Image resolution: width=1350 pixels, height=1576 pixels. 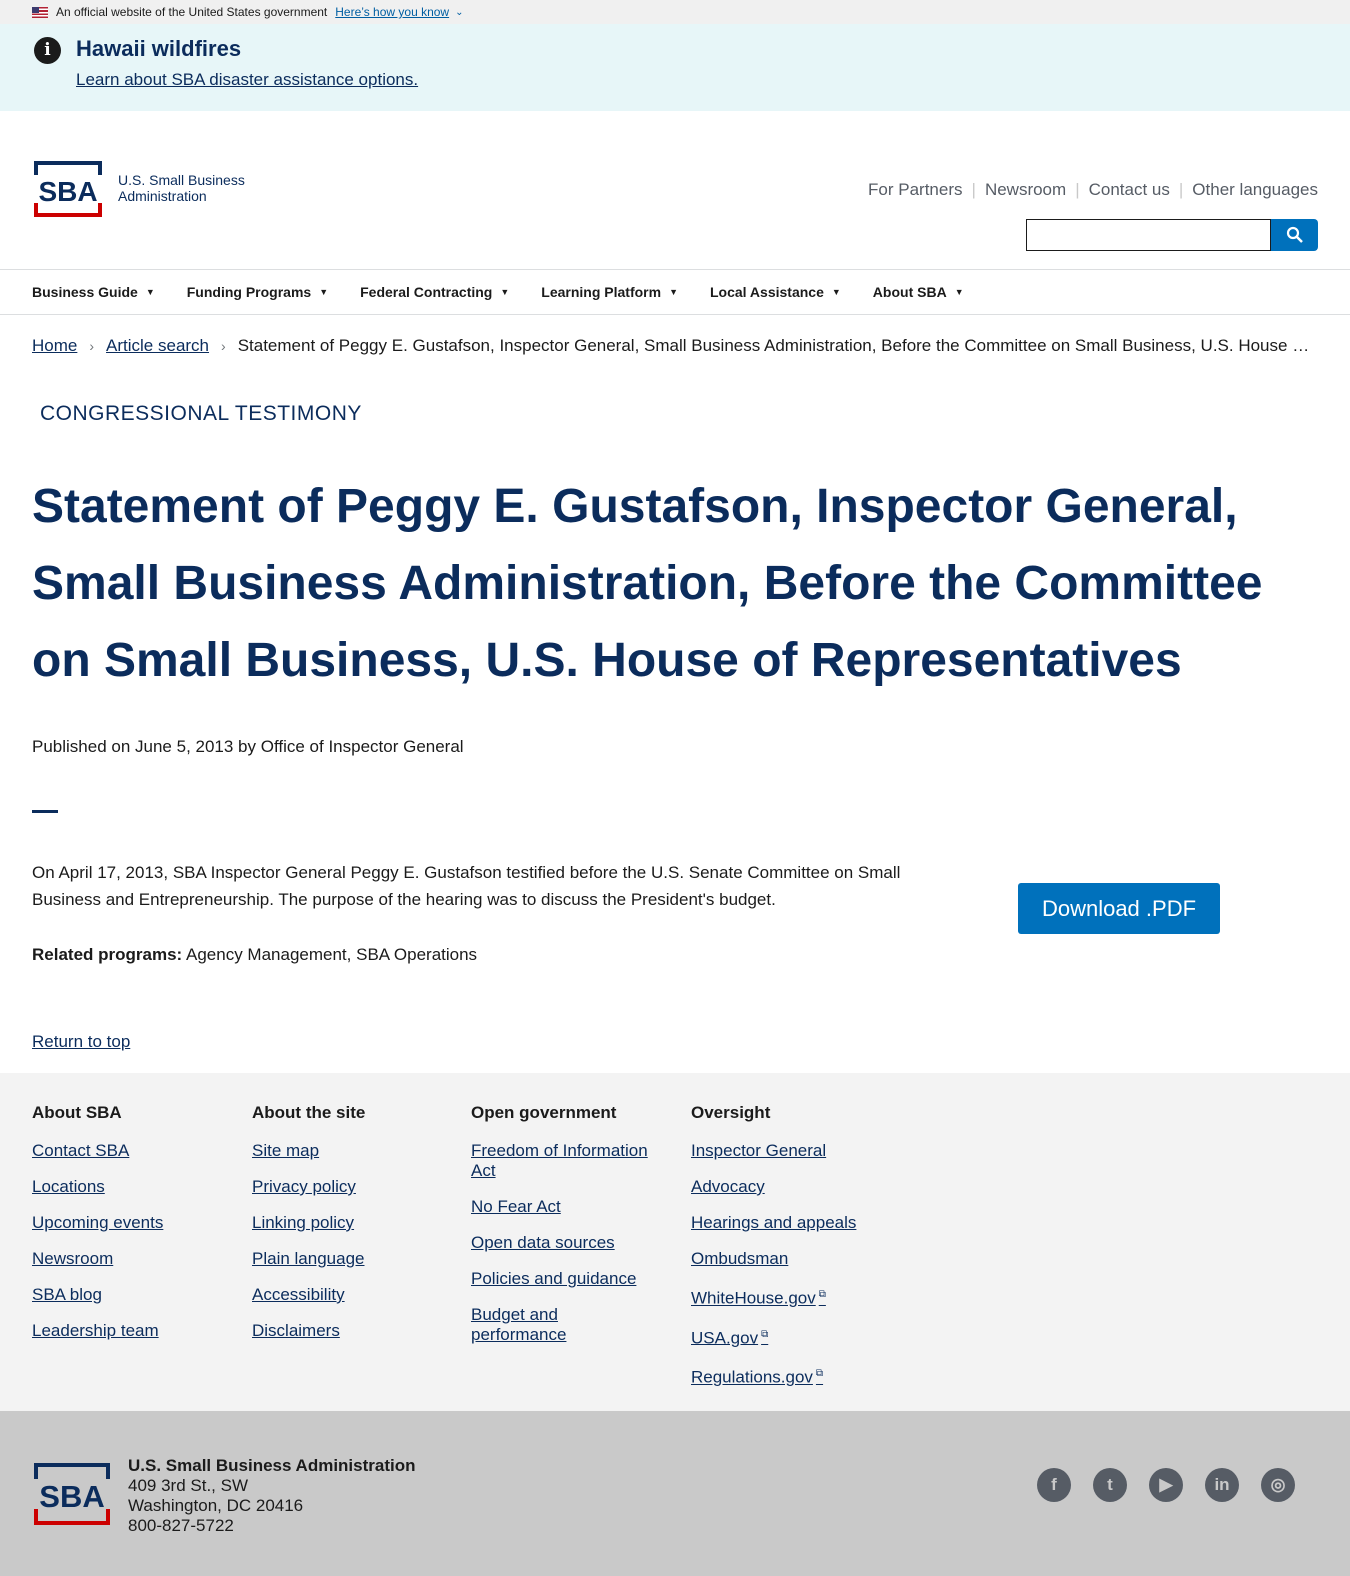 What do you see at coordinates (132, 1259) in the screenshot?
I see `footer-link: Newsroom` at bounding box center [132, 1259].